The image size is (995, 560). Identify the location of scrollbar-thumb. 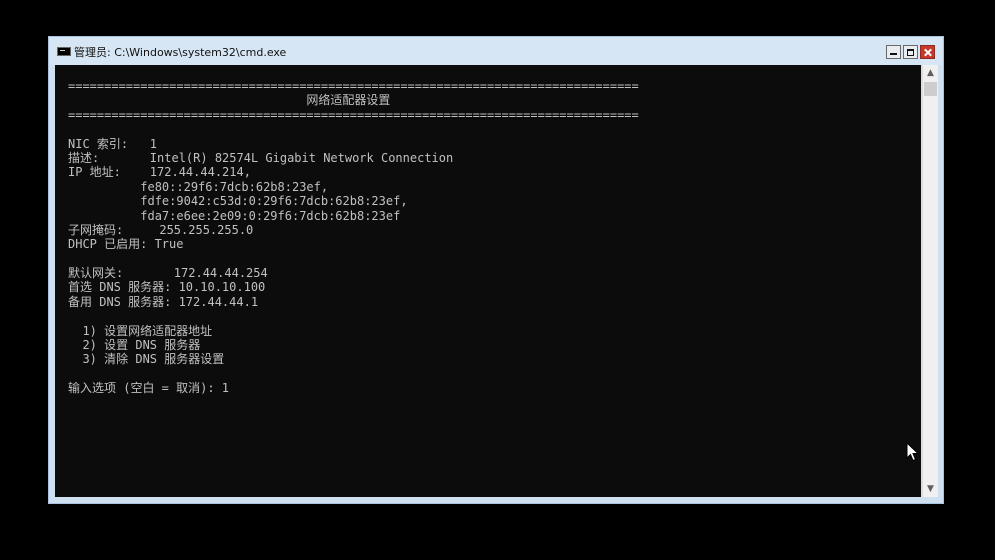
(930, 89).